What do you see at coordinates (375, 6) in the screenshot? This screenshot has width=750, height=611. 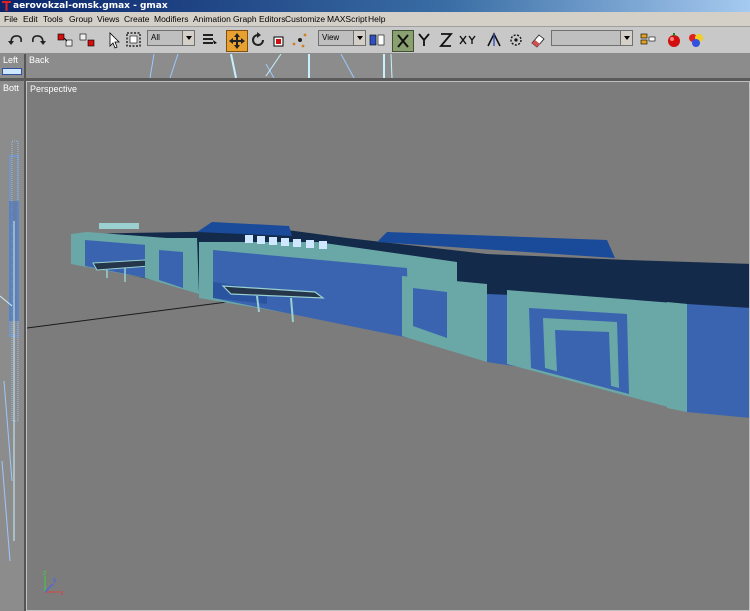 I see `title-bar: aerovokzal-omsk.gmax - gmax` at bounding box center [375, 6].